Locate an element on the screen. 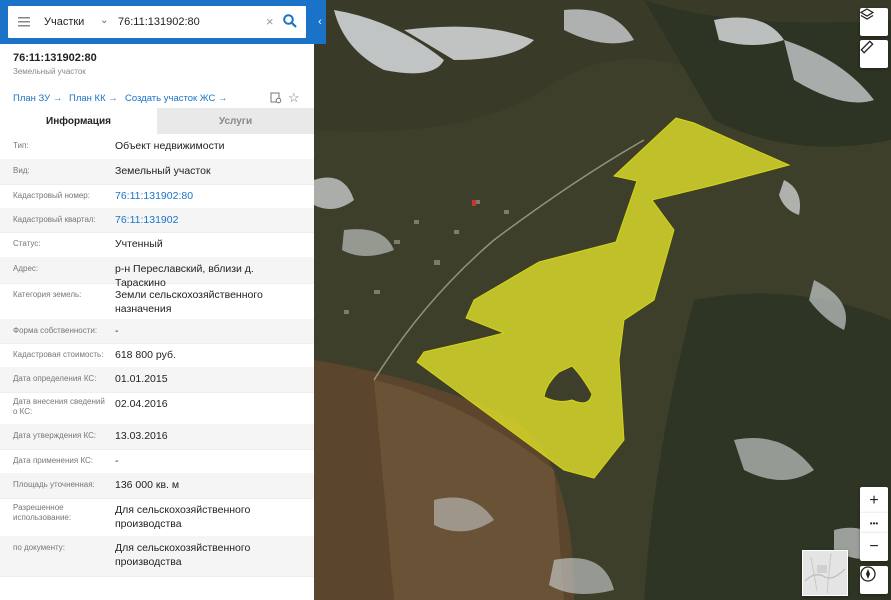  info-row-label: Вид: is located at coordinates (21, 170).